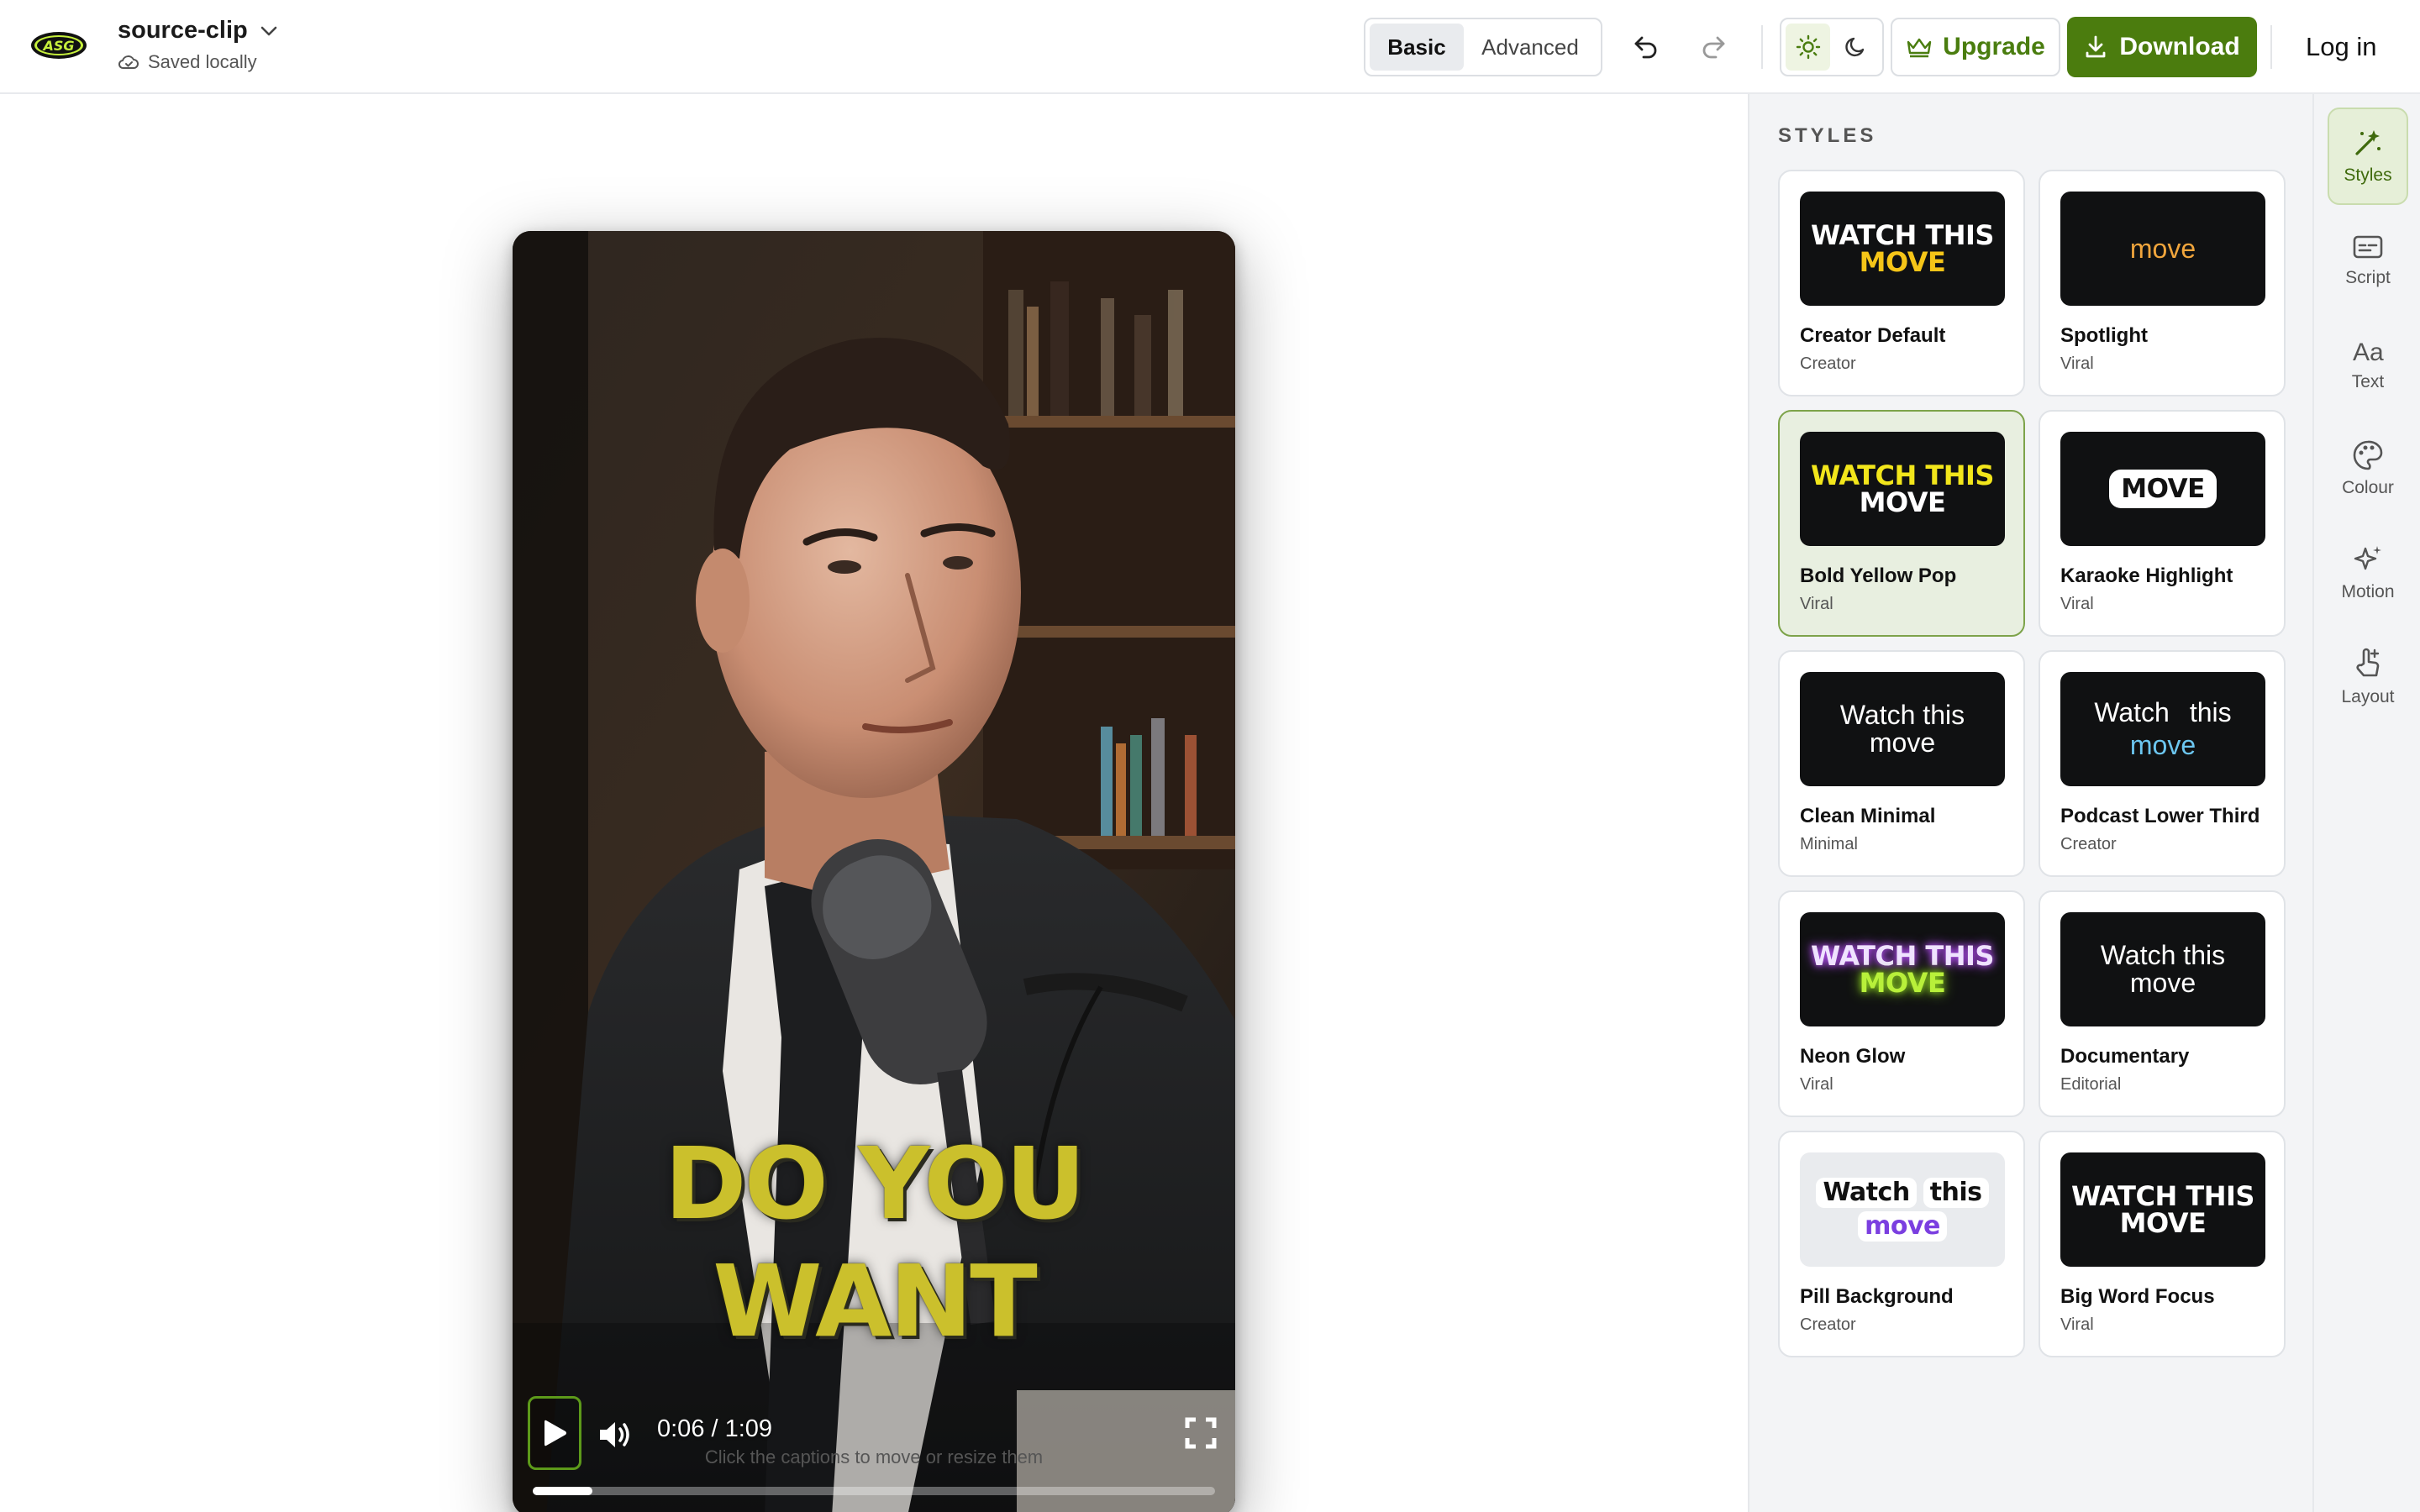 The image size is (2420, 1512). I want to click on preview-word: Watch, so click(1866, 1193).